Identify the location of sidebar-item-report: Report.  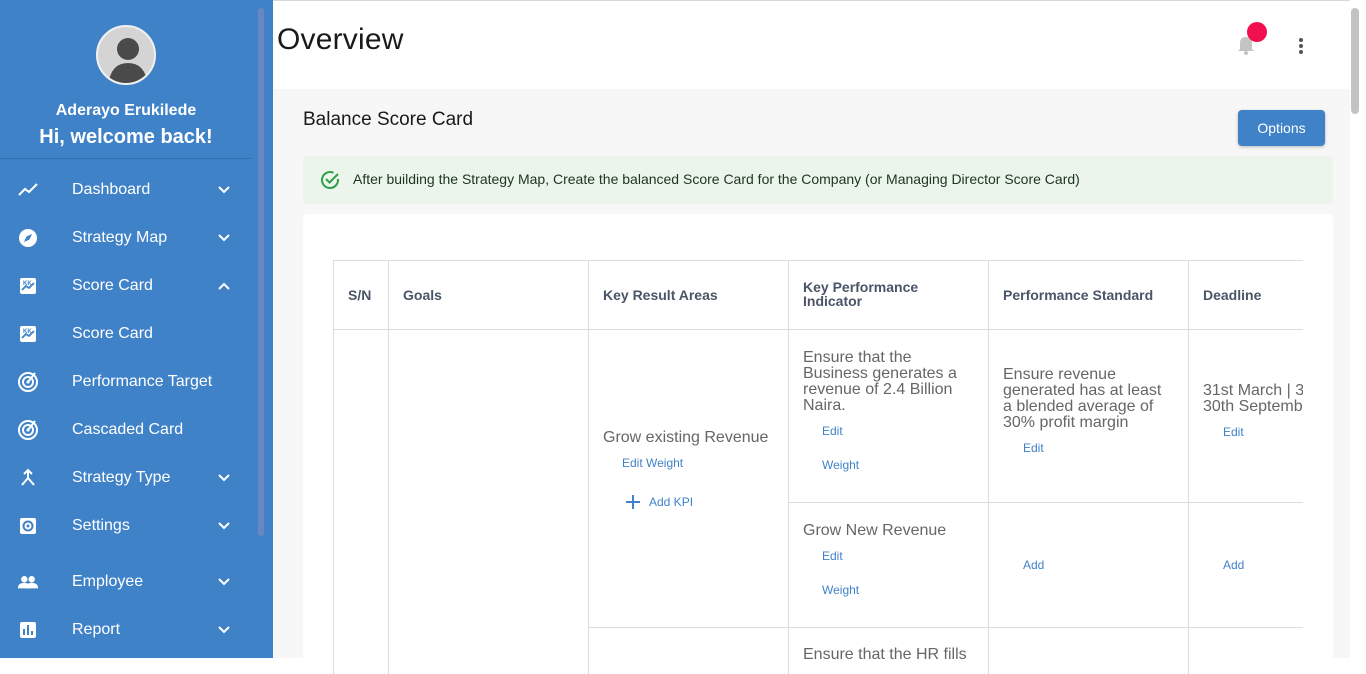
(126, 630).